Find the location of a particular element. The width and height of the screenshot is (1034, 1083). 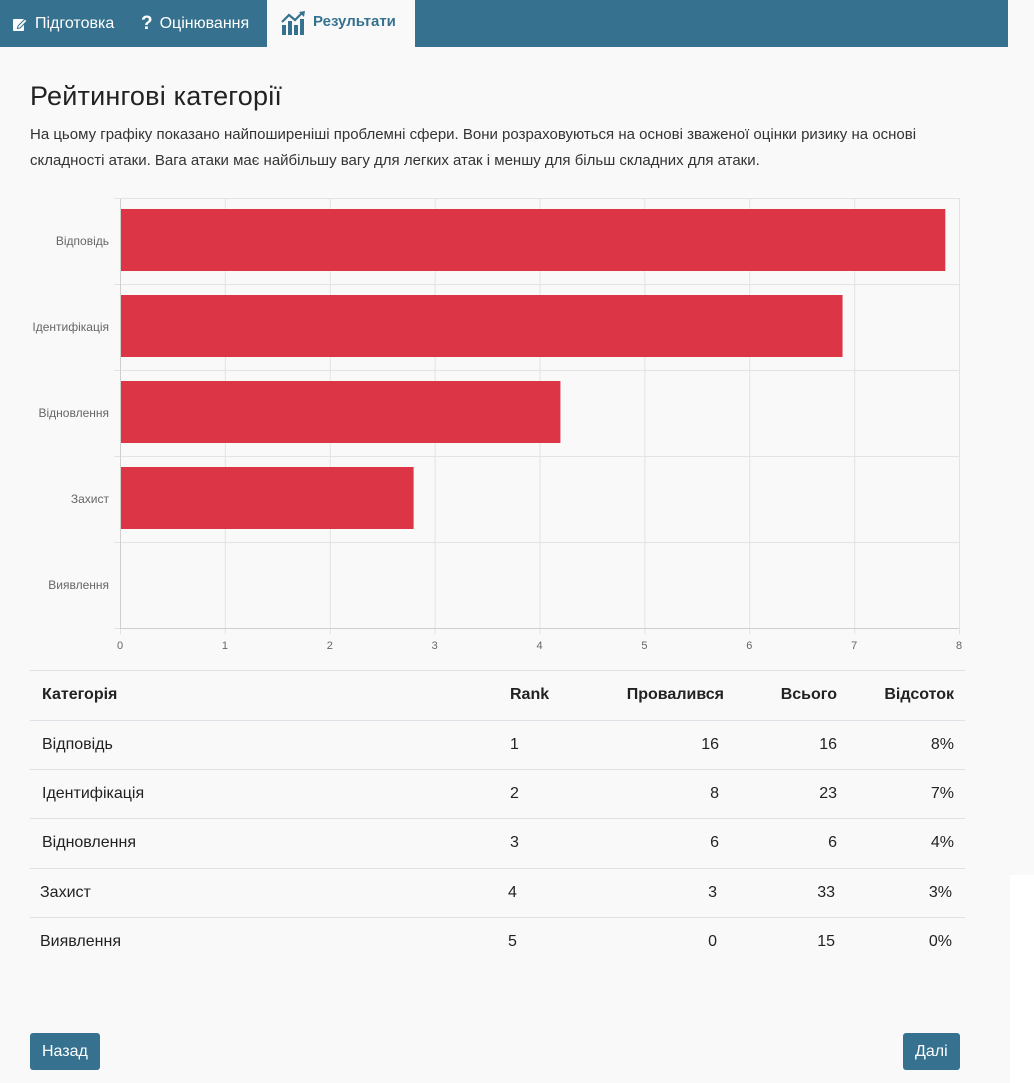

x-tick-label: 7 is located at coordinates (854, 646).